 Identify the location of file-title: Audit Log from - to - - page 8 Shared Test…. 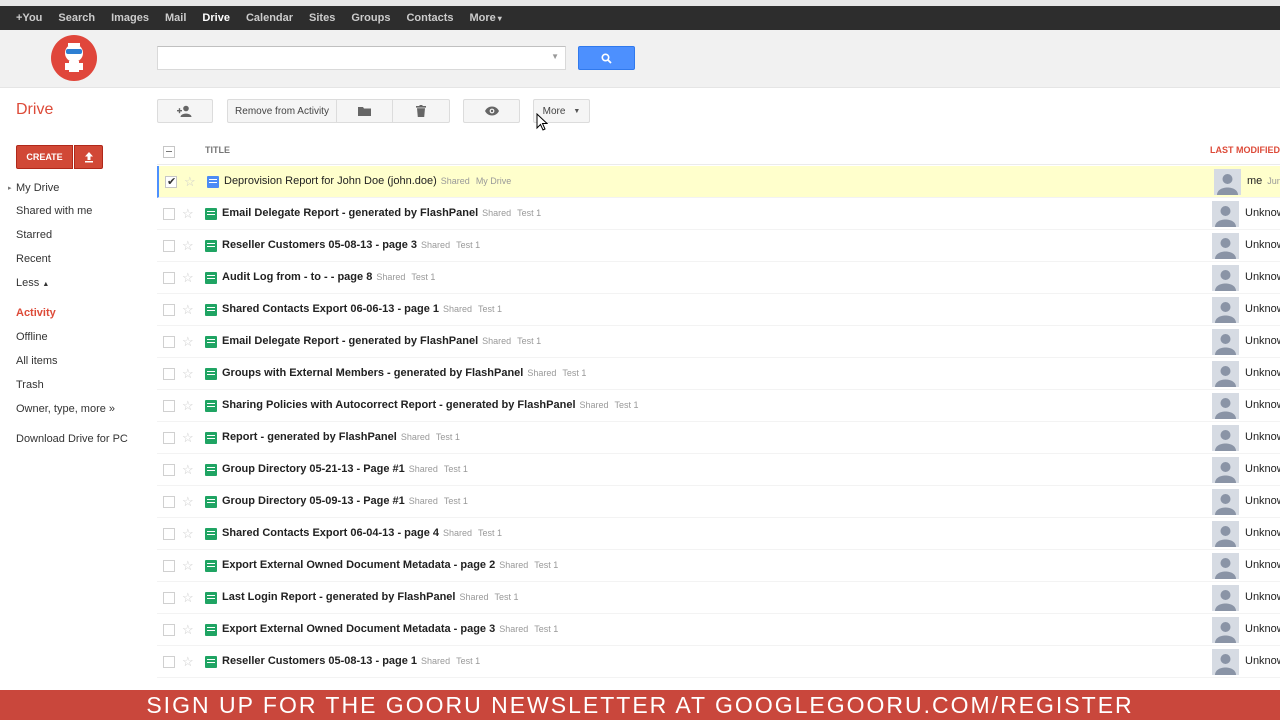
(331, 277).